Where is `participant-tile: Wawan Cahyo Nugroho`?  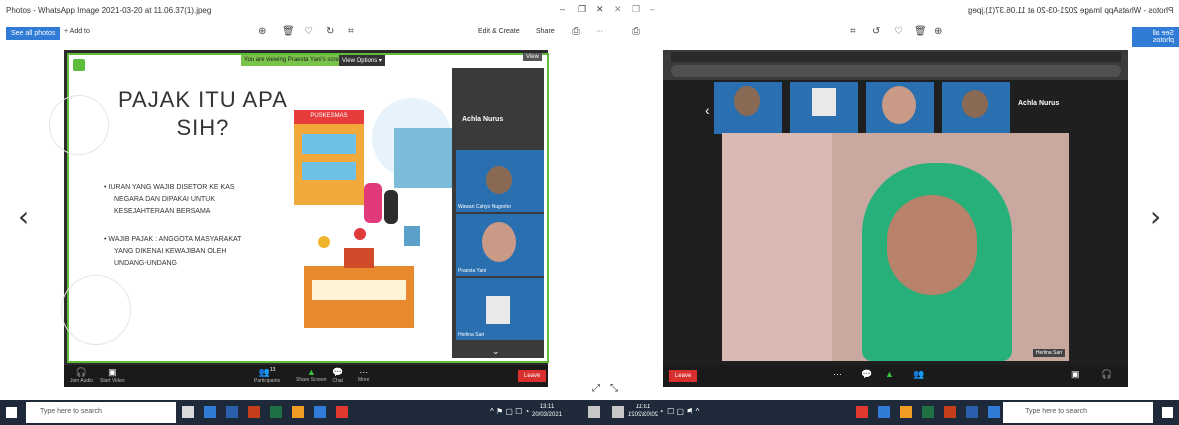 participant-tile: Wawan Cahyo Nugroho is located at coordinates (500, 181).